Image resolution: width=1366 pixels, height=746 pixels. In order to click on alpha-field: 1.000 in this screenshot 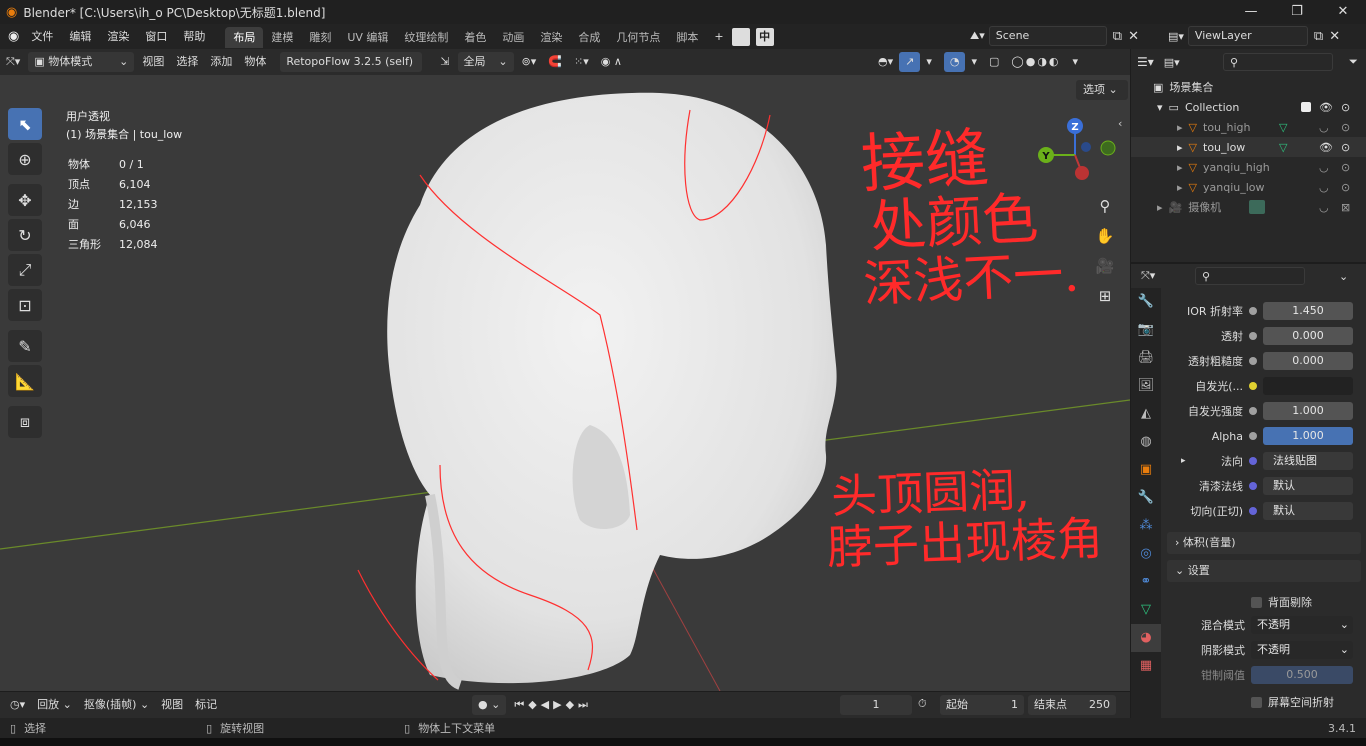, I will do `click(1308, 436)`.